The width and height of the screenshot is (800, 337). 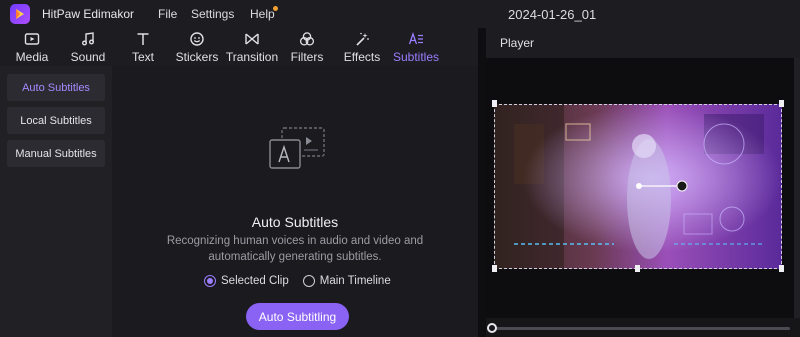 I want to click on sidebar-item-local-subtitles: Local Subtitles, so click(x=56, y=120).